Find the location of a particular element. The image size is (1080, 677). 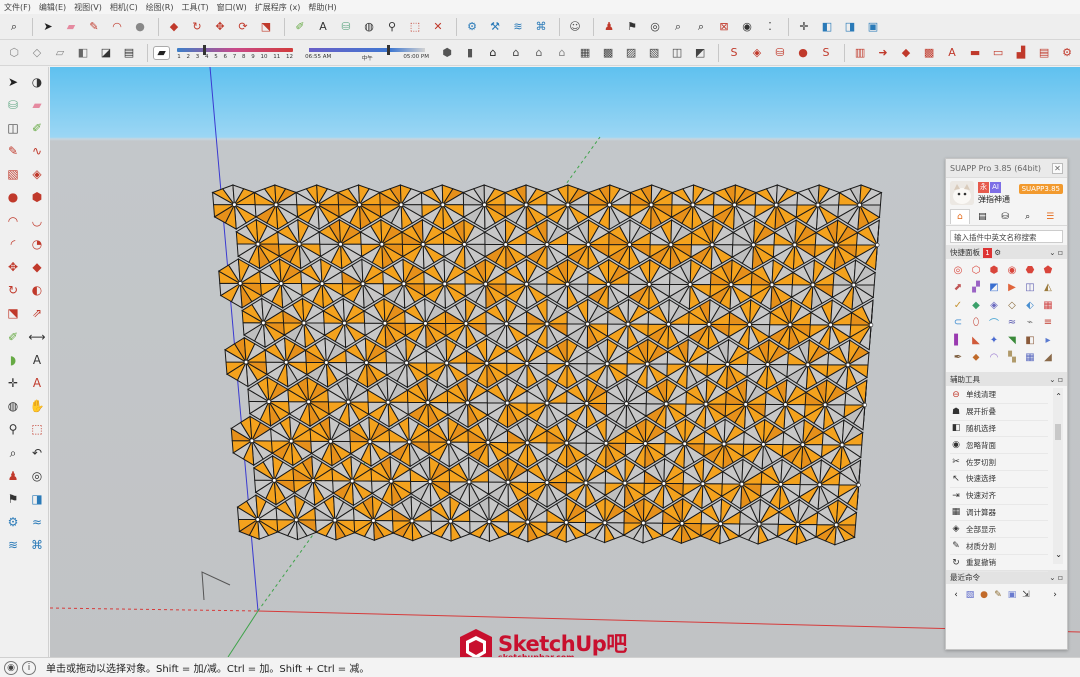

quick-plugin-icon: ✒ is located at coordinates (958, 358).